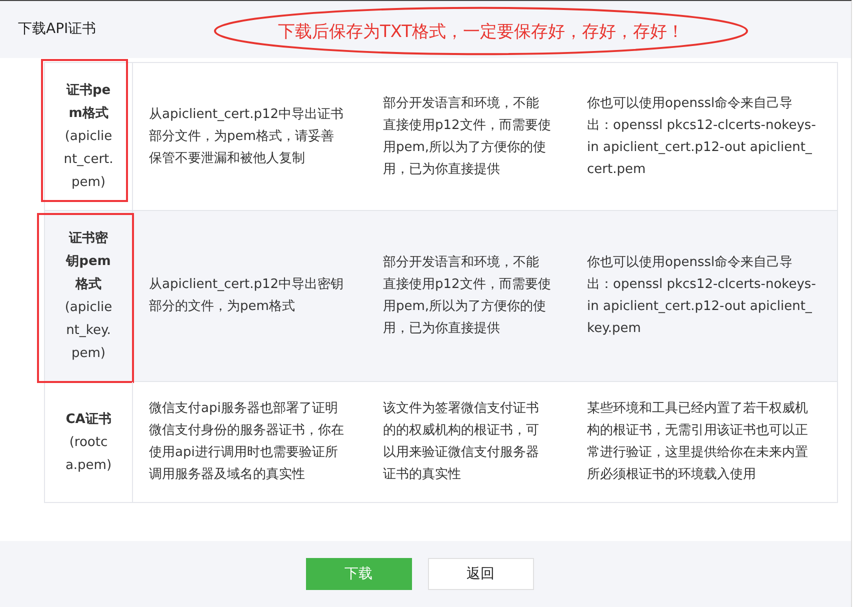 The image size is (859, 607). Describe the element at coordinates (702, 296) in the screenshot. I see `table-cell-text: 你也可以使用openssl命令来自己导出：openssl pkcs12-clcerts-nokeys-in apiclient_cert.p12-out apiclient_key.pem` at that location.